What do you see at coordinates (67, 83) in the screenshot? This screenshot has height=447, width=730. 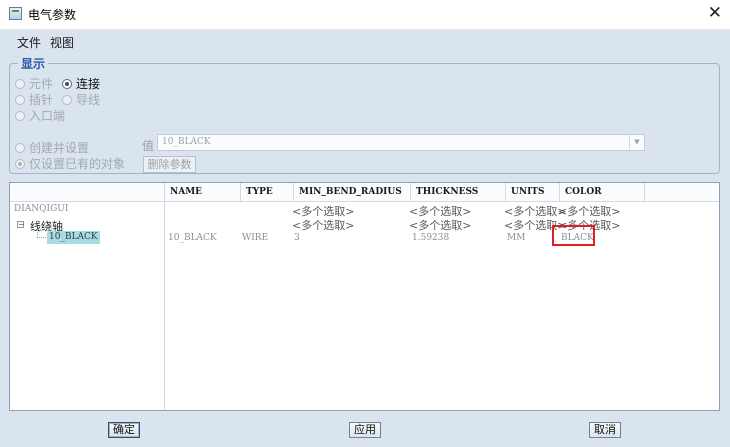 I see `radio-connection-dot` at bounding box center [67, 83].